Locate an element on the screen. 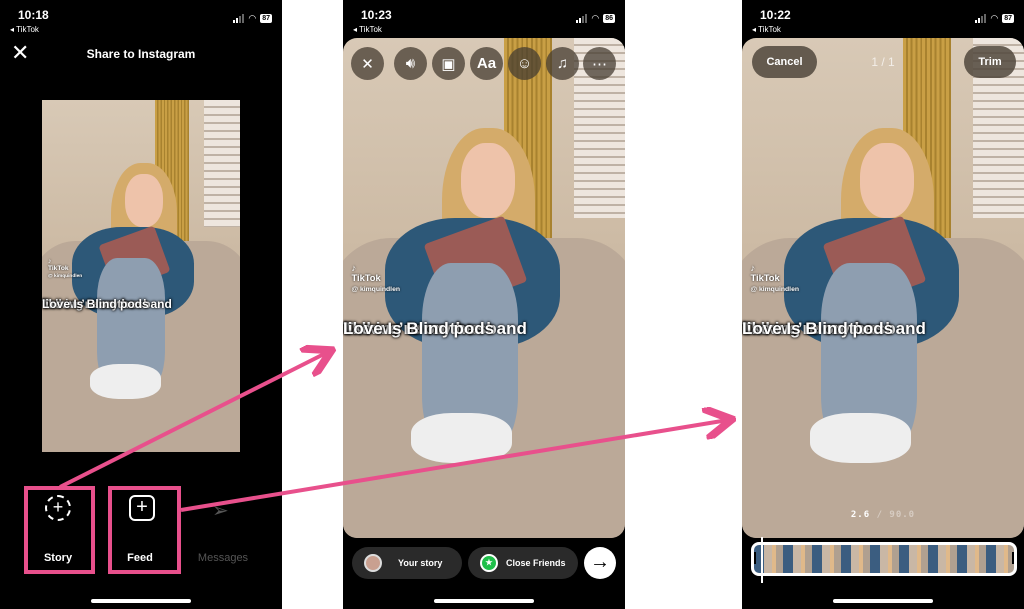 The image size is (1024, 609). feed-arrow is located at coordinates (454, 466).